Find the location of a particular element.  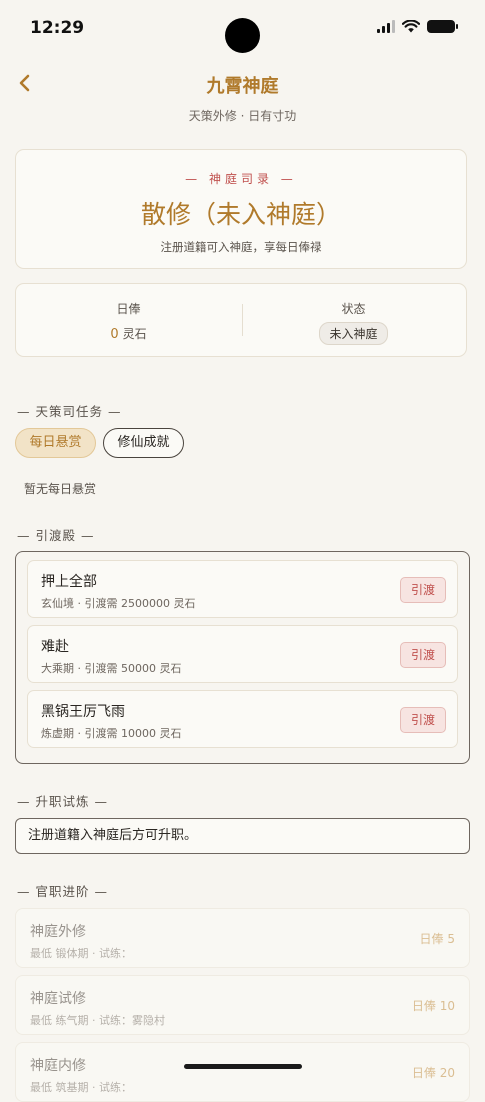

rank-meta: 最低 锻体期 · 试练： is located at coordinates (81, 953).